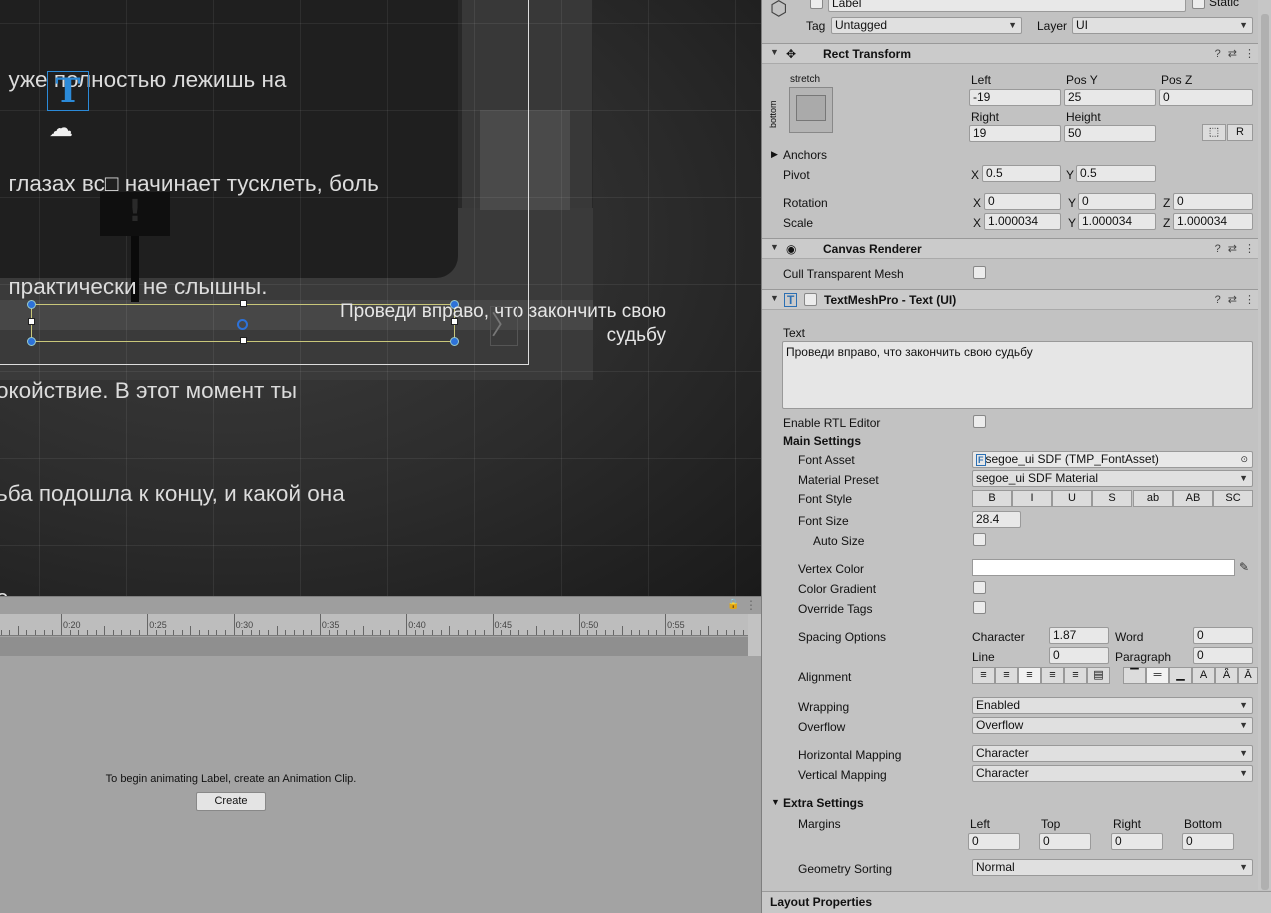 Image resolution: width=1271 pixels, height=913 pixels. I want to click on resize-handle-bottom, so click(243, 340).